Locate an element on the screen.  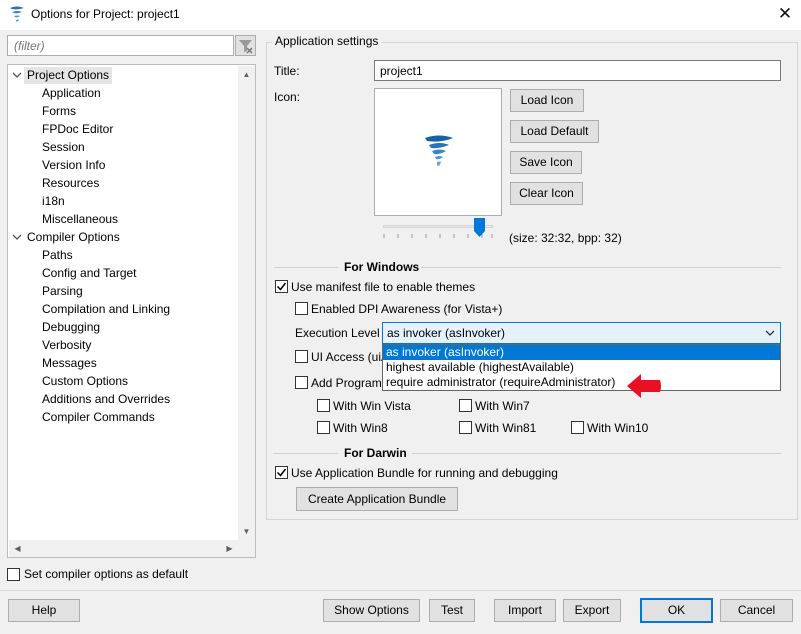
execution-level-value: as invoker (asInvoker) is located at coordinates (446, 333).